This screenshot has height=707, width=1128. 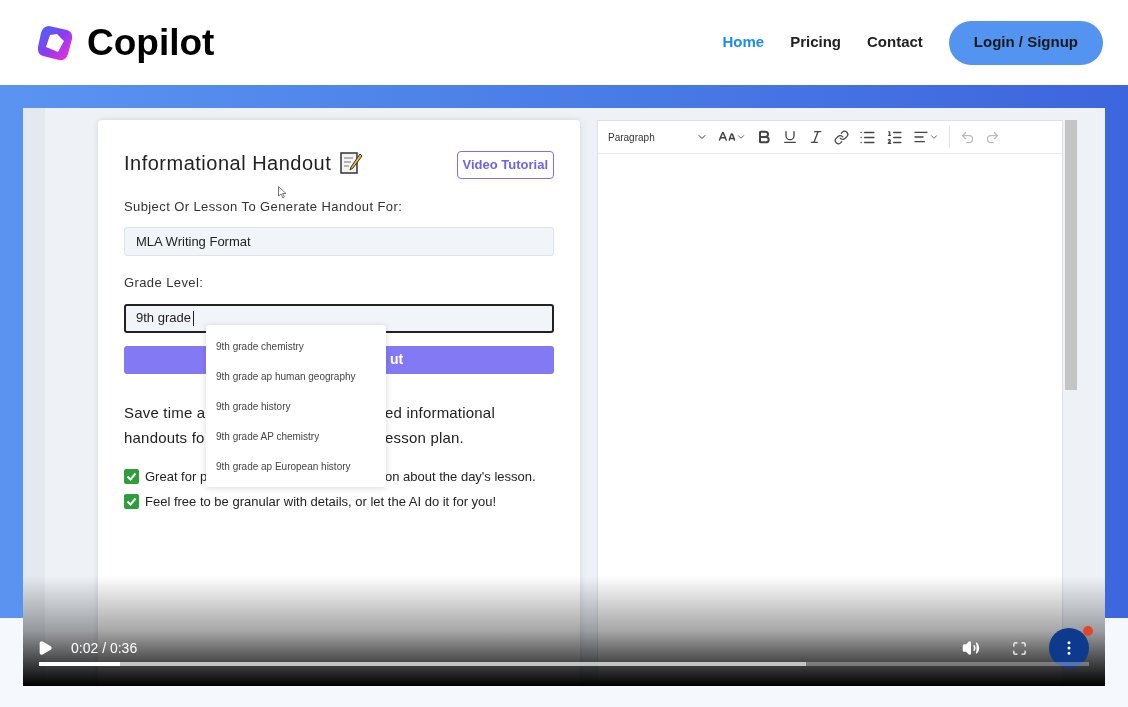 What do you see at coordinates (164, 438) in the screenshot?
I see `description-text: handouts fo` at bounding box center [164, 438].